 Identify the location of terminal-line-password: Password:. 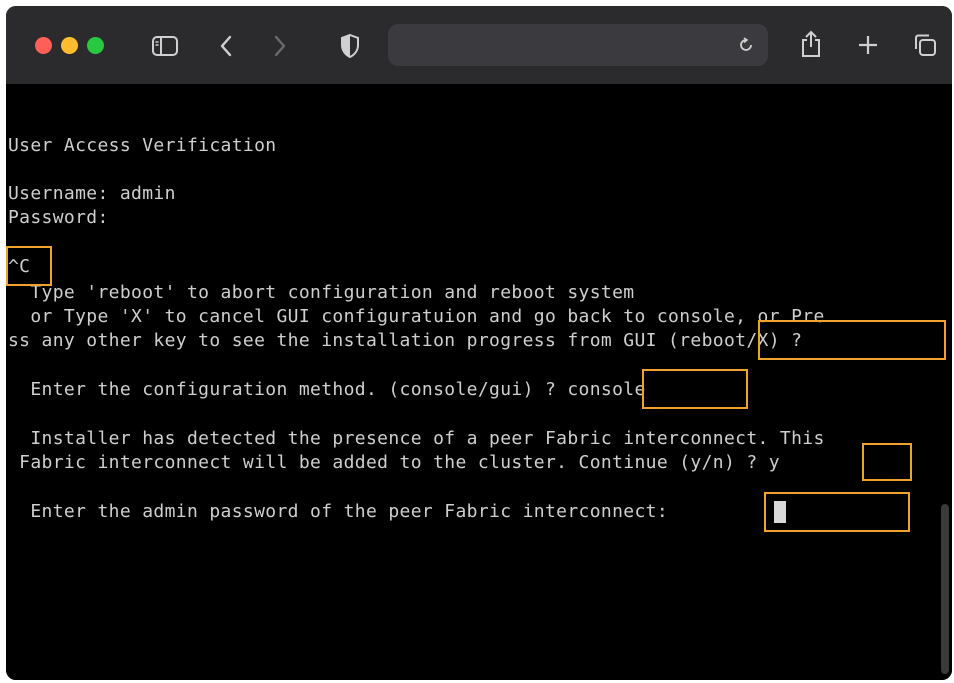
(58, 217).